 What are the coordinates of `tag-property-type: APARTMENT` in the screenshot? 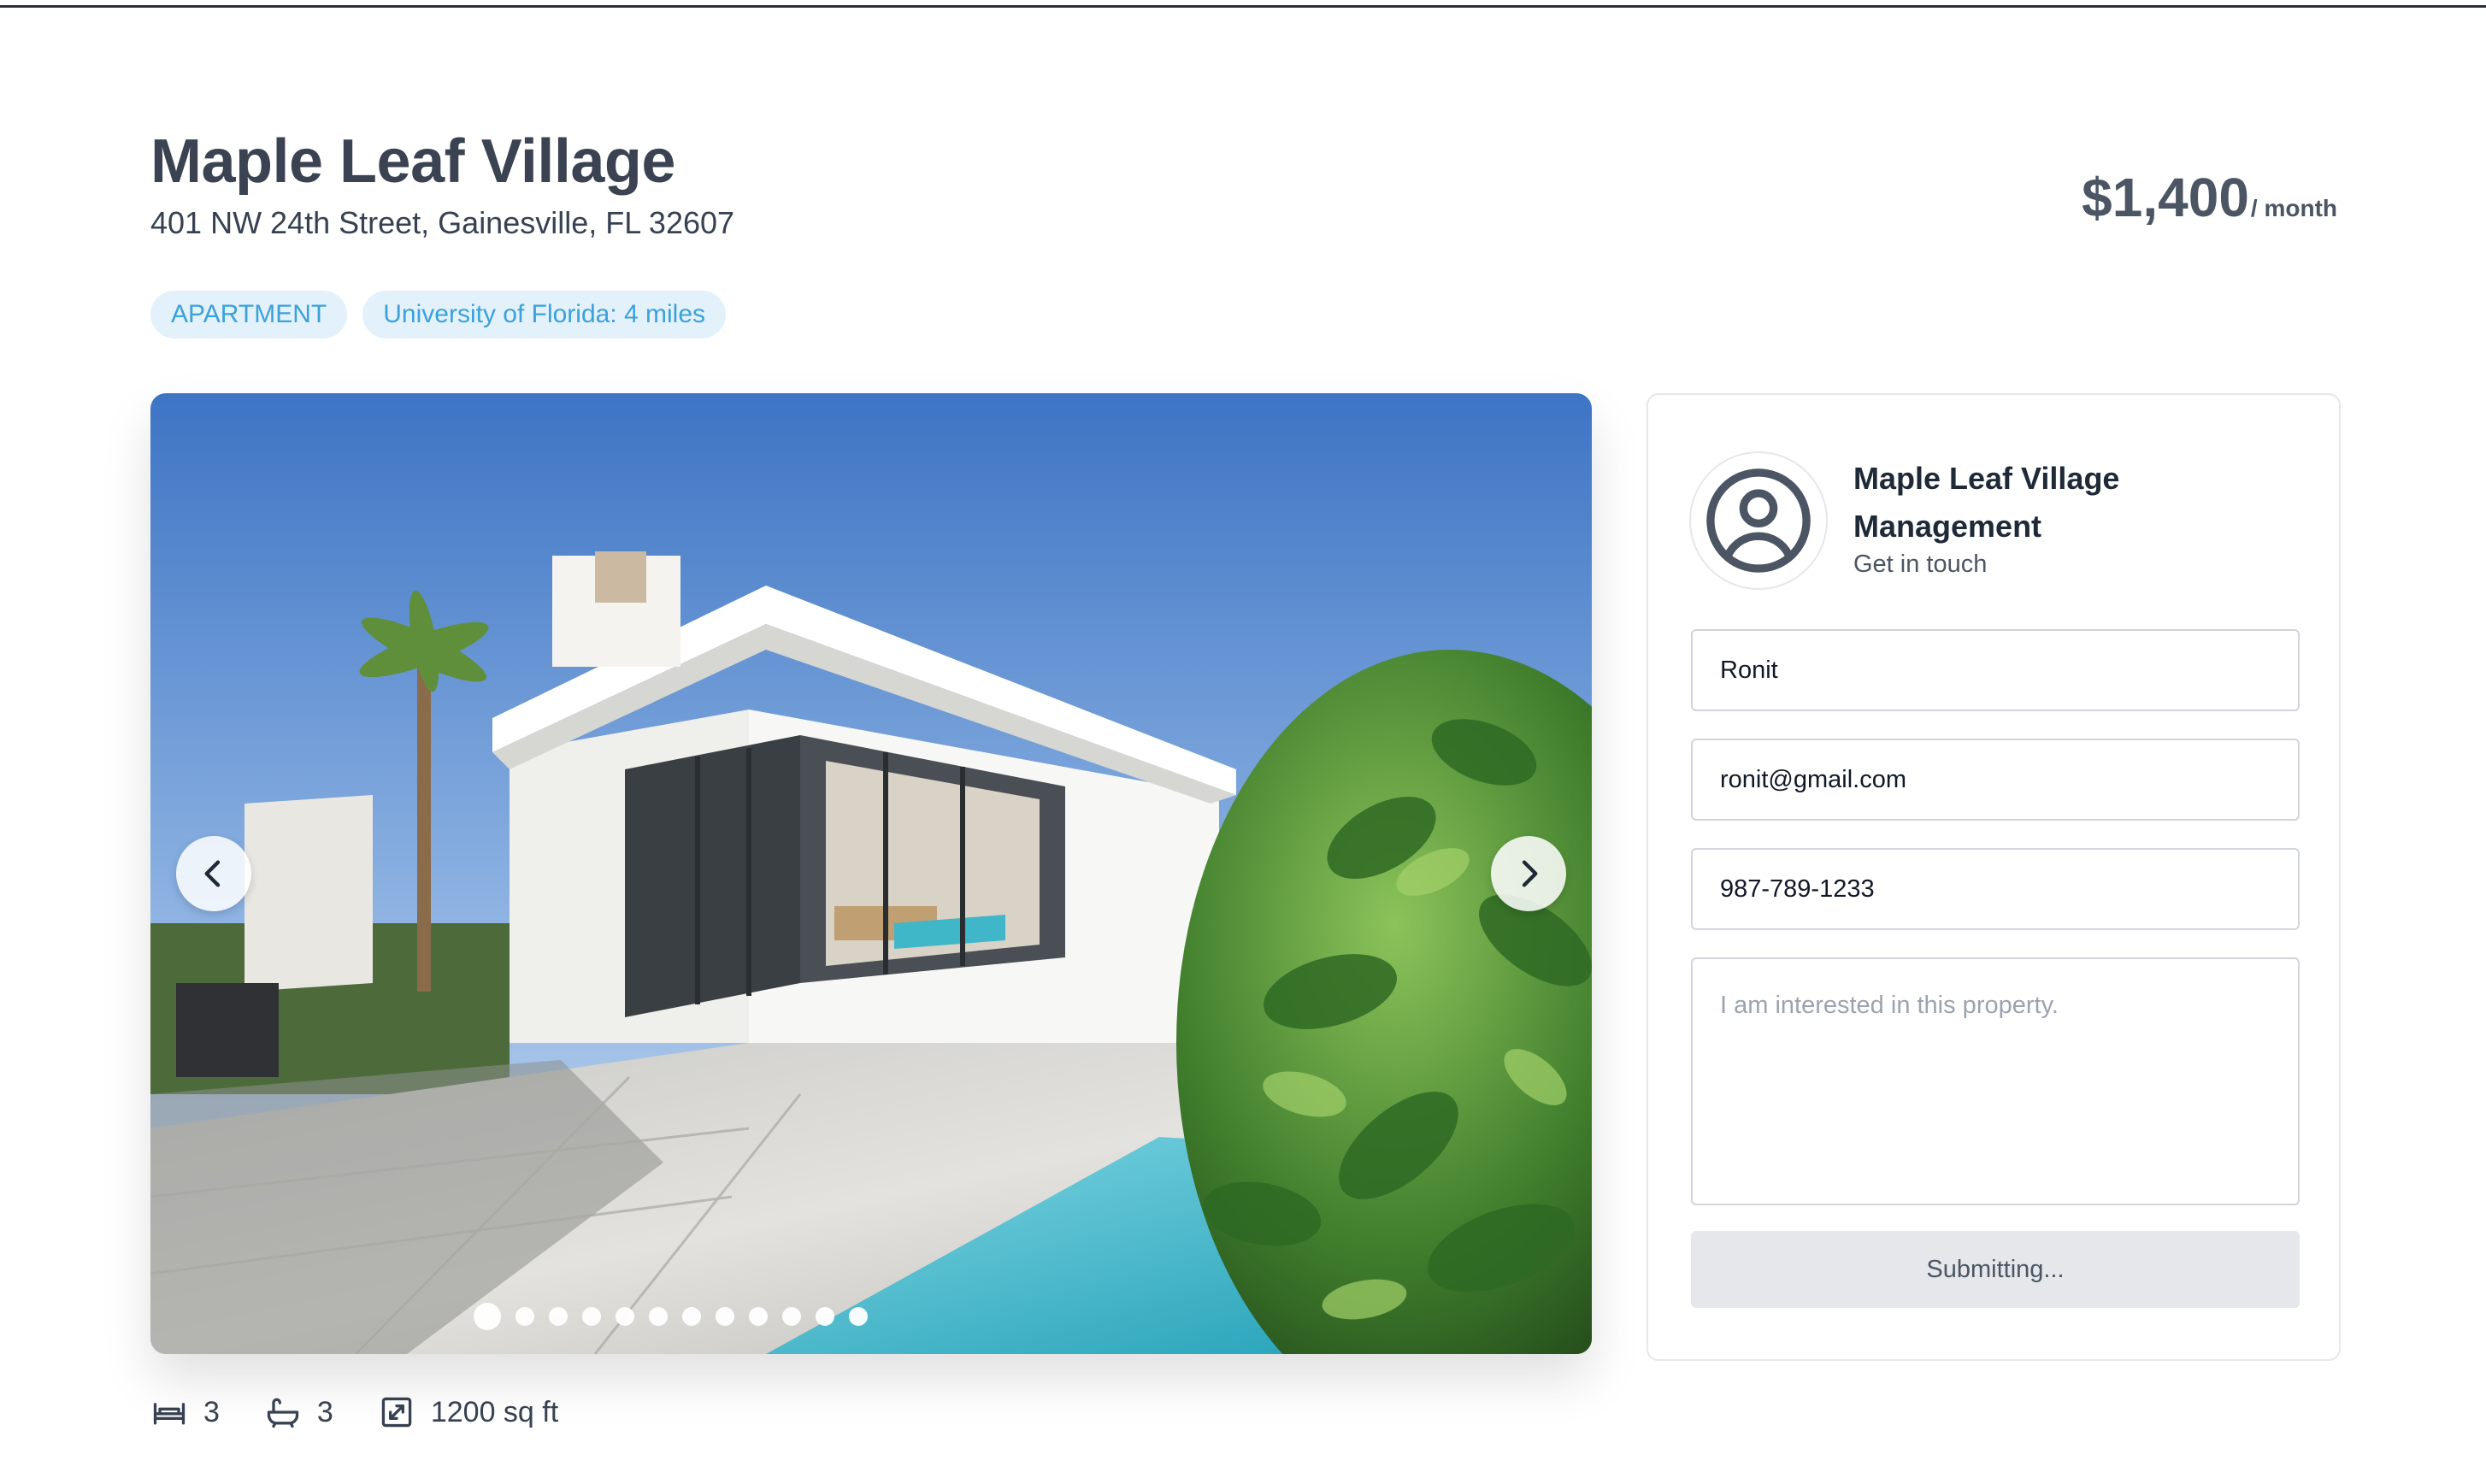 It's located at (249, 315).